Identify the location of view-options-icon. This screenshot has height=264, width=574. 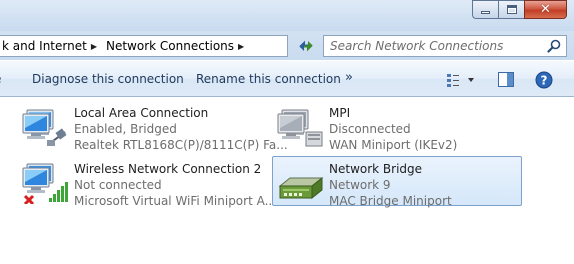
(460, 80).